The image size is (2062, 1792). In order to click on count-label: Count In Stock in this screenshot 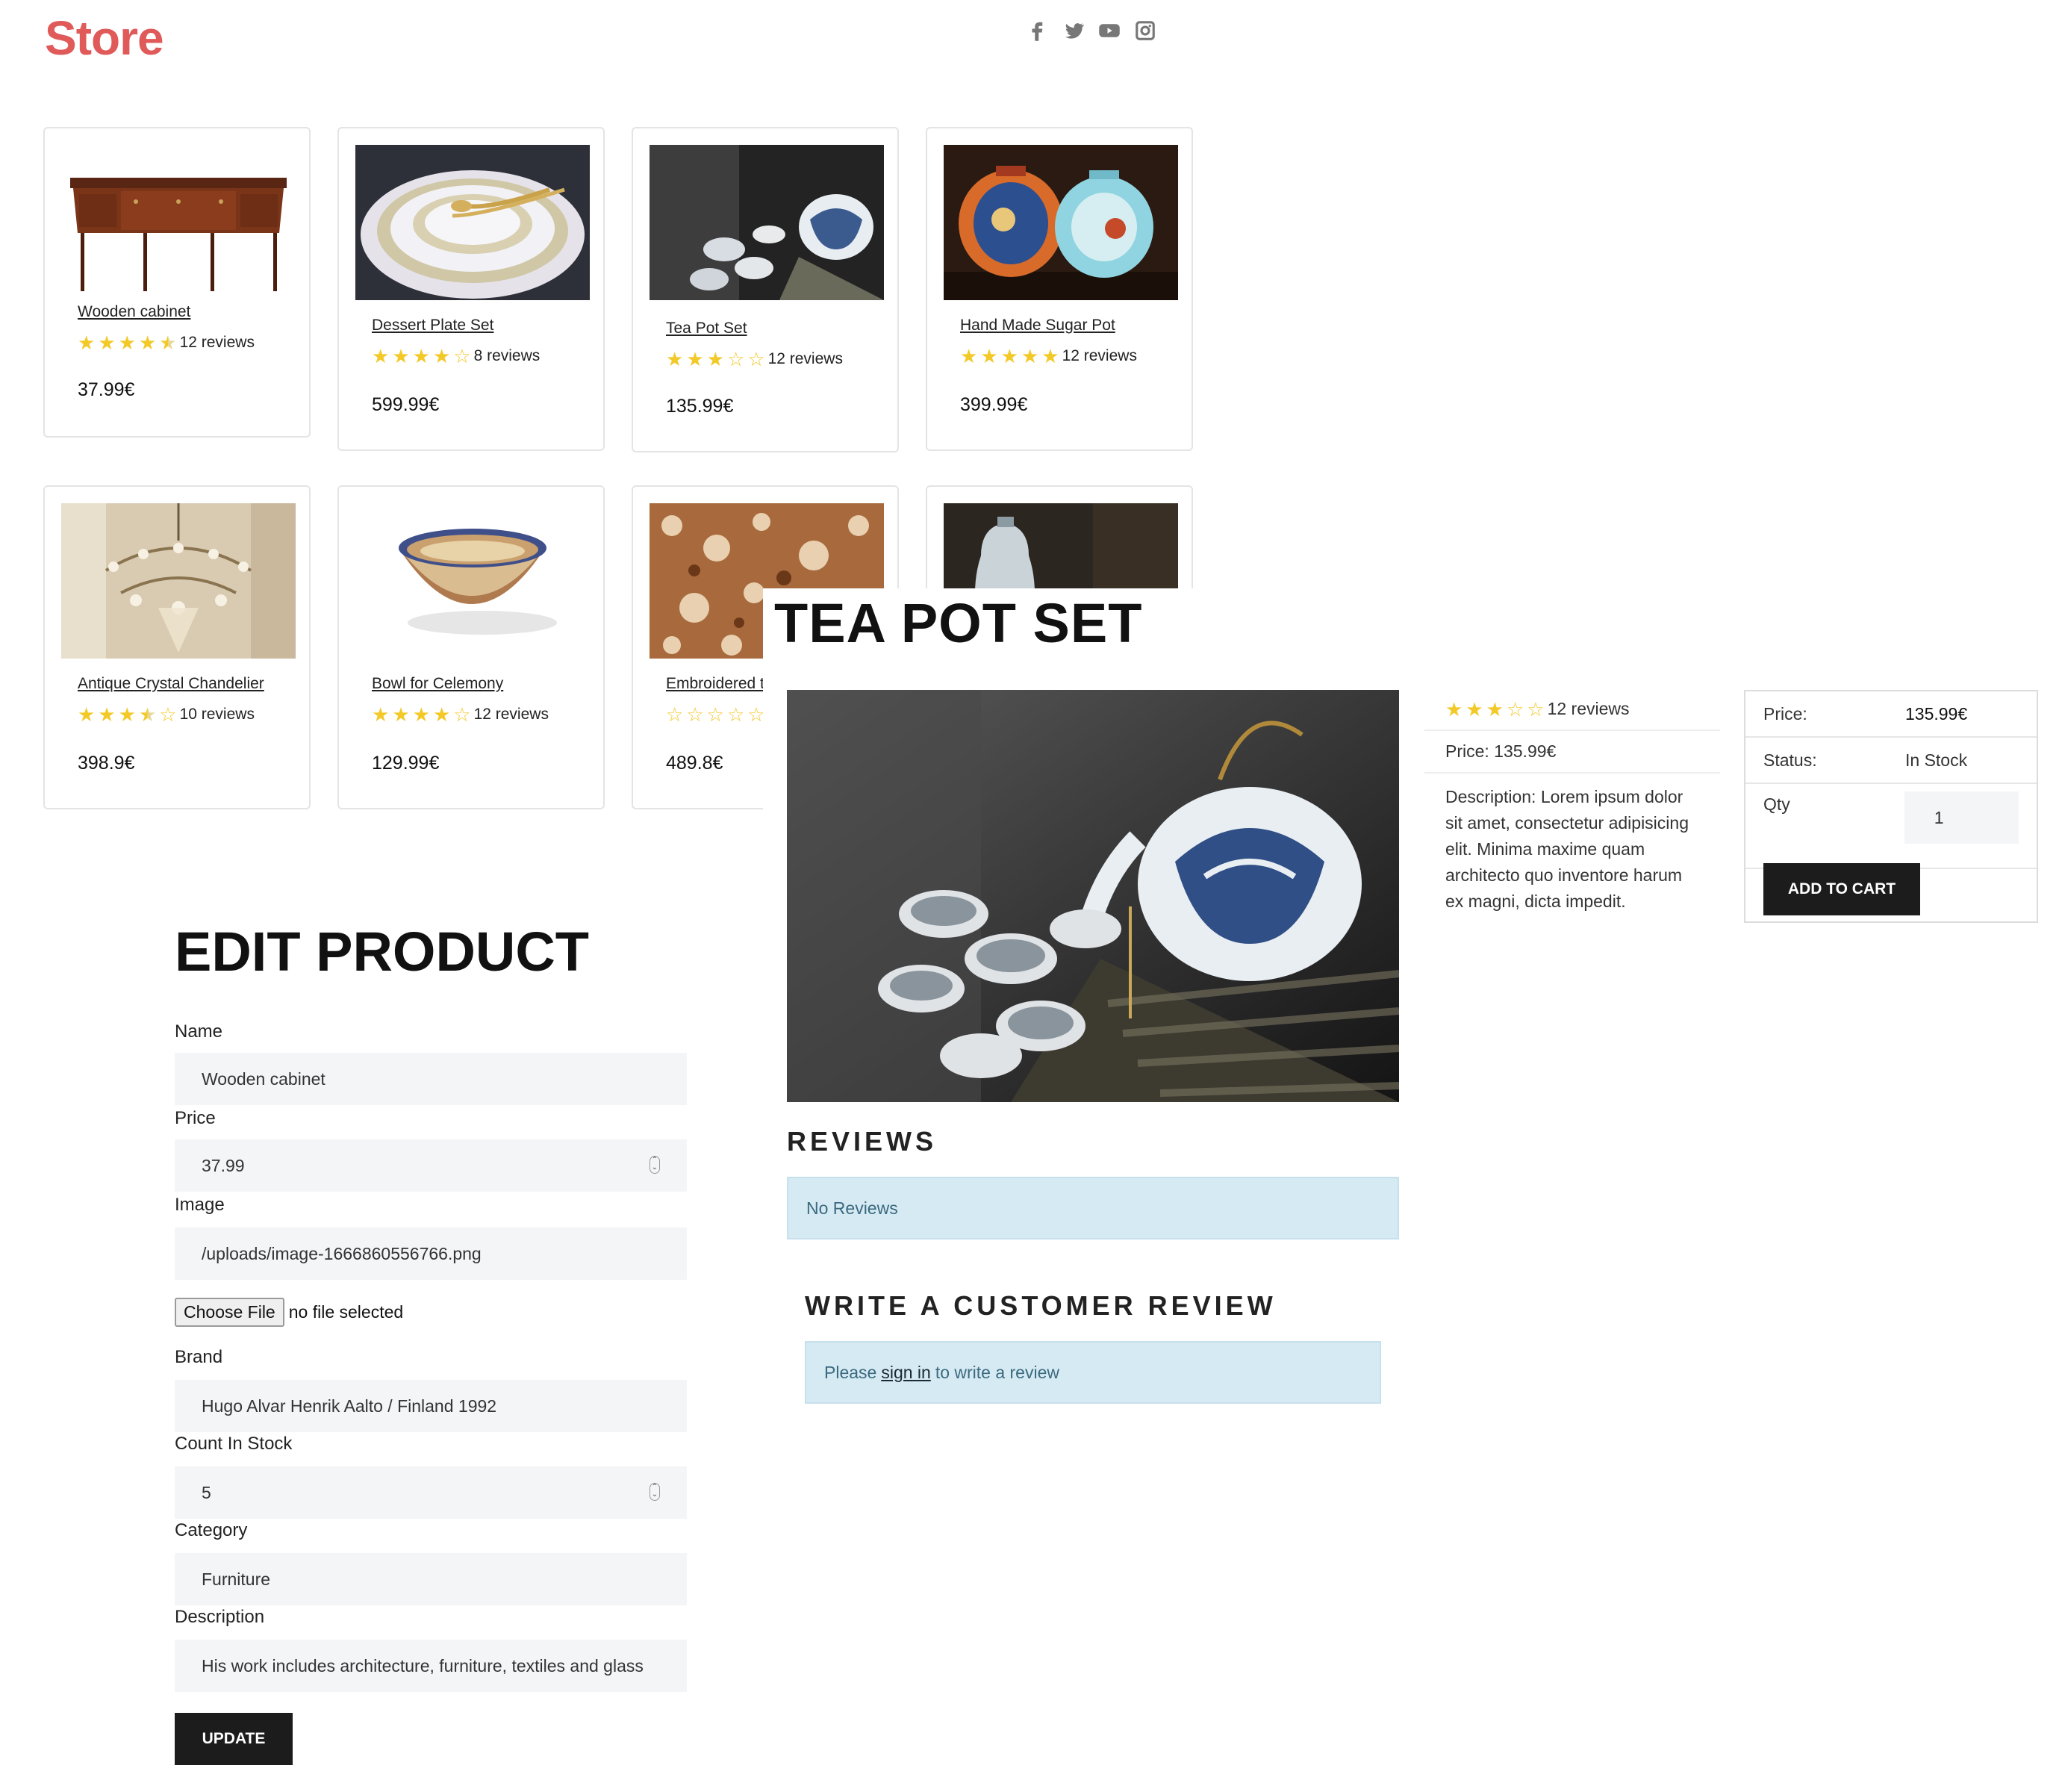, I will do `click(234, 1444)`.